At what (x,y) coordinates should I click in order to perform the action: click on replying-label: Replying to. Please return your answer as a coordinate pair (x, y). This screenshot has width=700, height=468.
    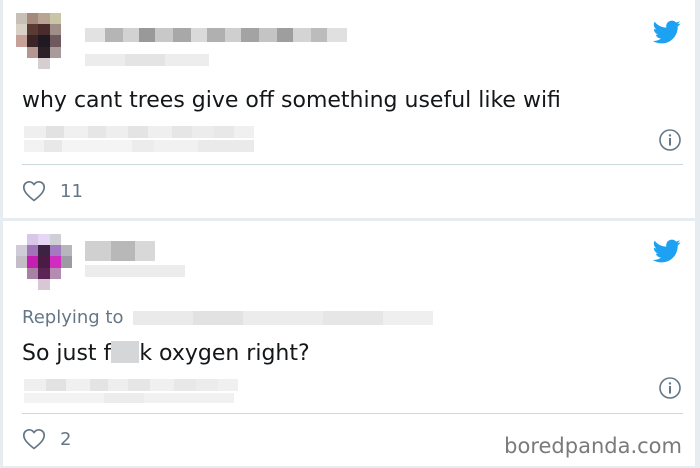
    Looking at the image, I should click on (73, 317).